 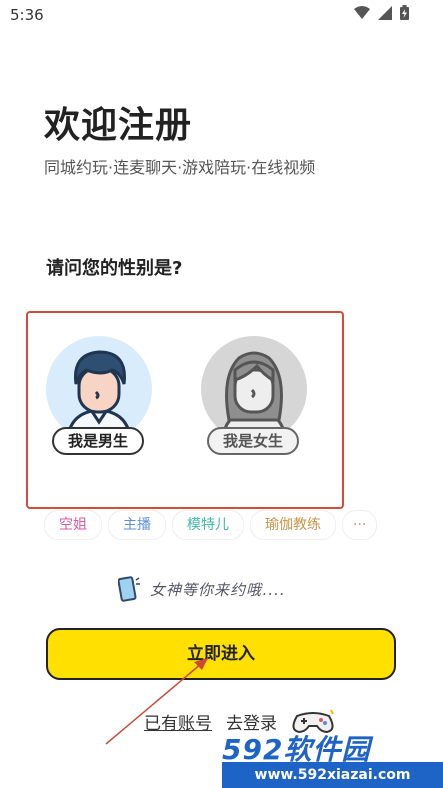 What do you see at coordinates (180, 167) in the screenshot?
I see `page-subtitle: 同城约玩·连麦聊天·游戏陪玩·在线视频` at bounding box center [180, 167].